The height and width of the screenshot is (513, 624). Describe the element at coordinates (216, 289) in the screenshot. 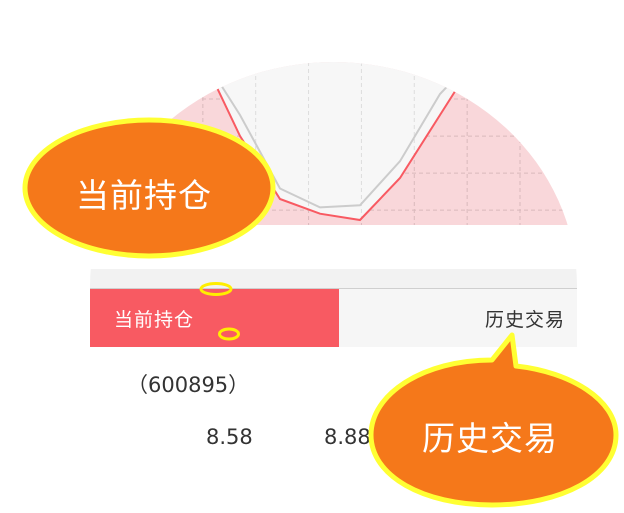

I see `hotspot-marker-top` at that location.